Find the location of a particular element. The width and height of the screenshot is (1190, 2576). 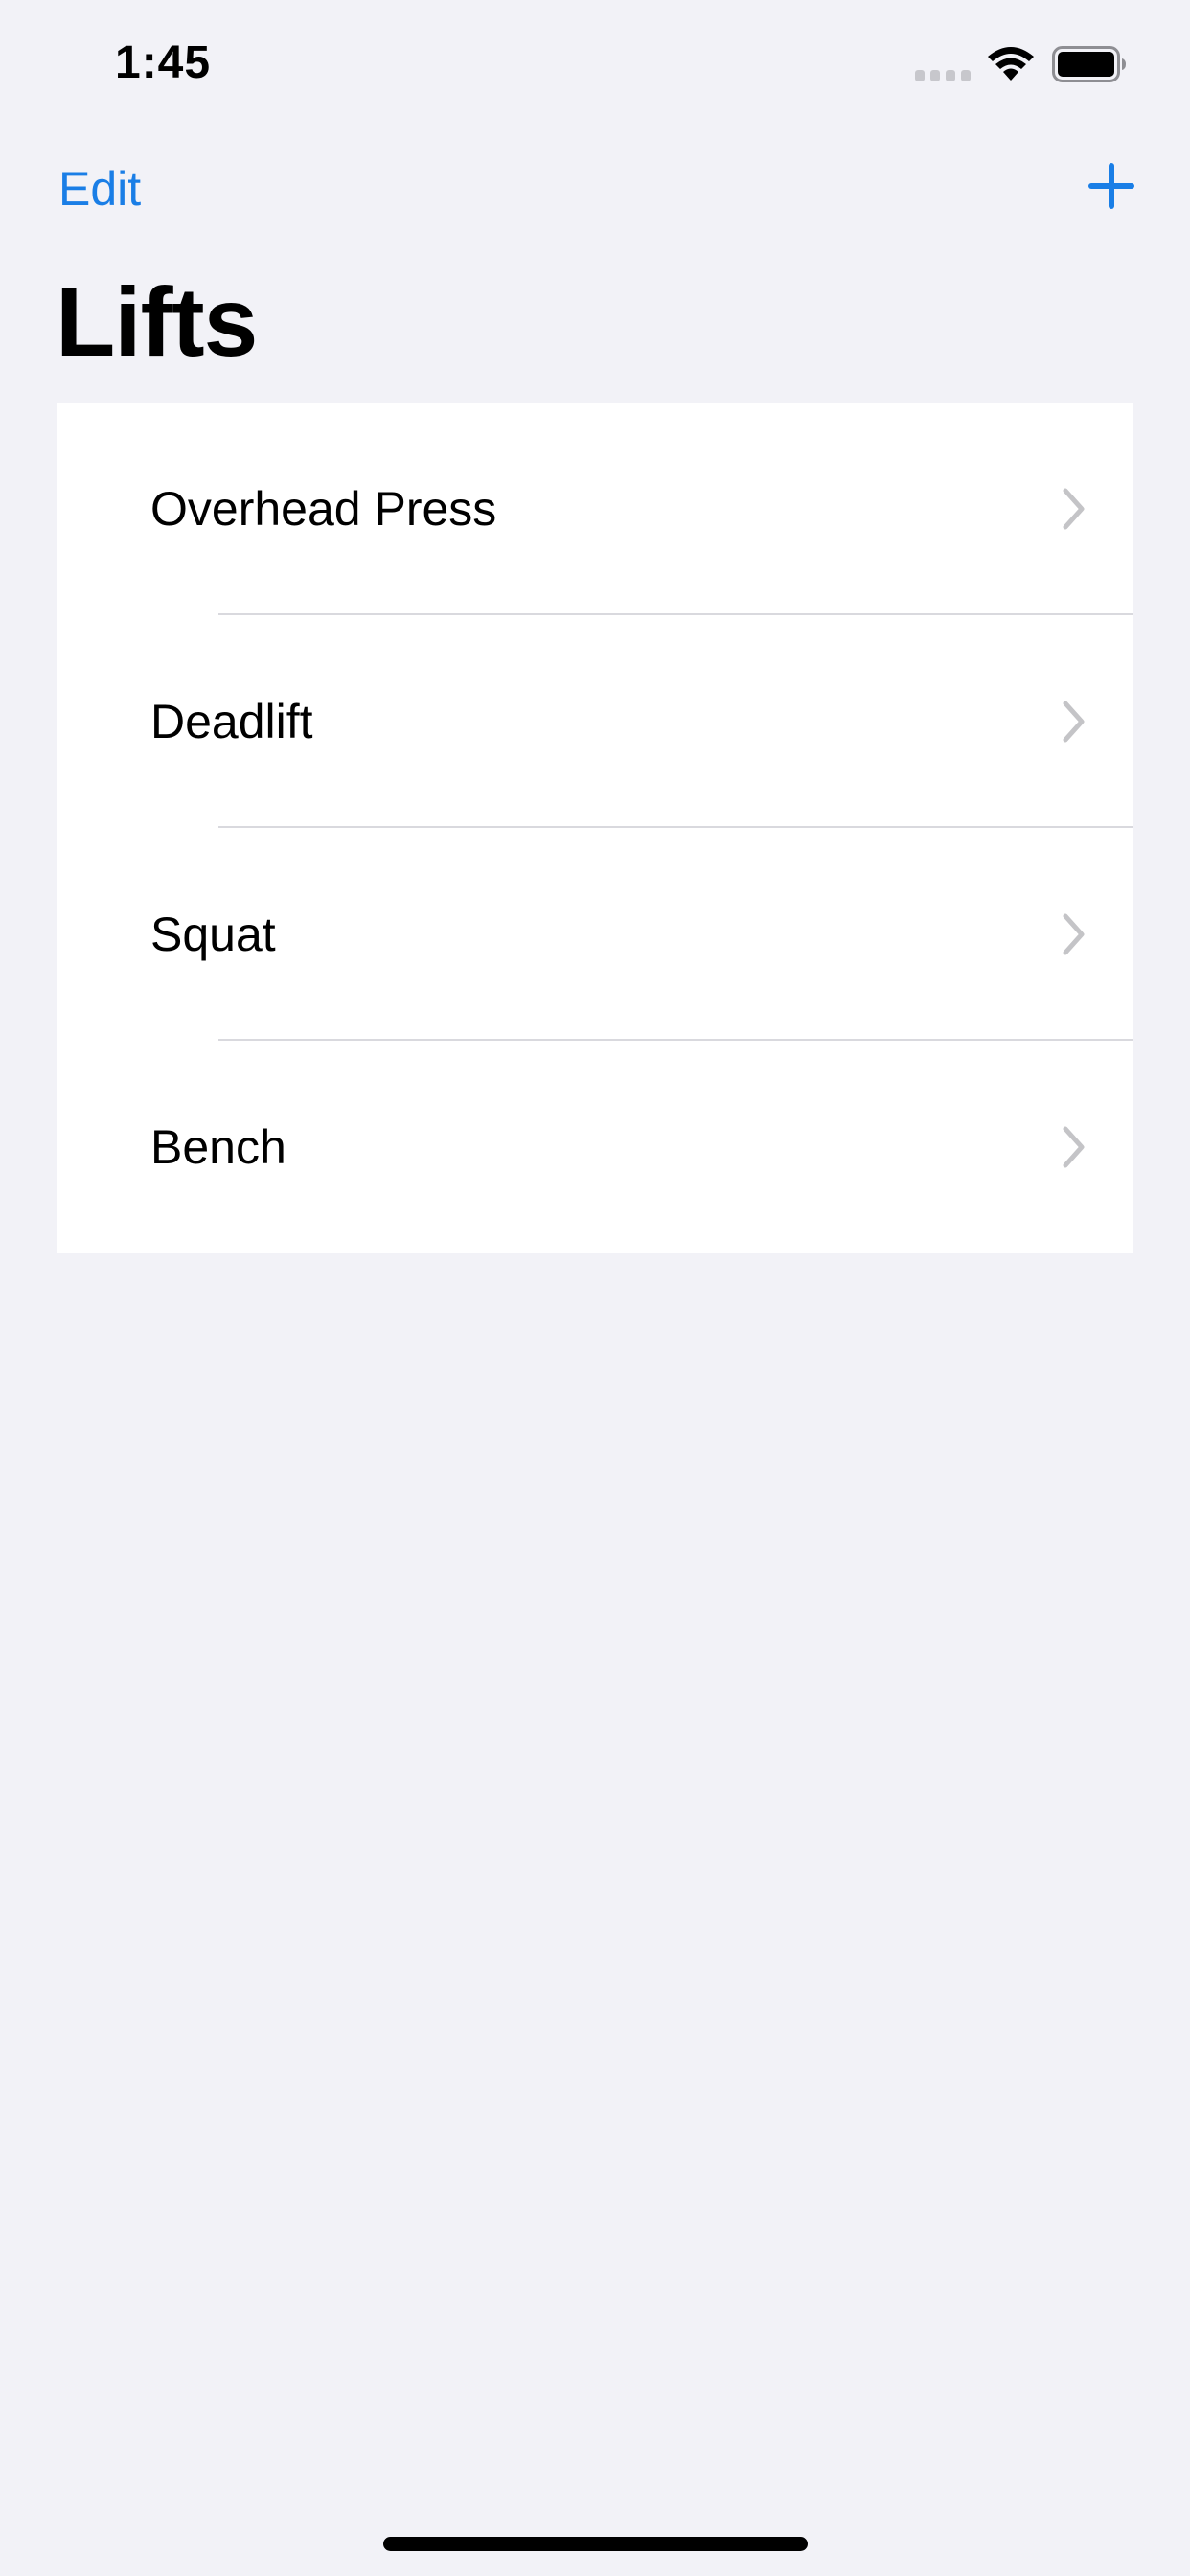

list-item-label: Bench is located at coordinates (218, 1147).